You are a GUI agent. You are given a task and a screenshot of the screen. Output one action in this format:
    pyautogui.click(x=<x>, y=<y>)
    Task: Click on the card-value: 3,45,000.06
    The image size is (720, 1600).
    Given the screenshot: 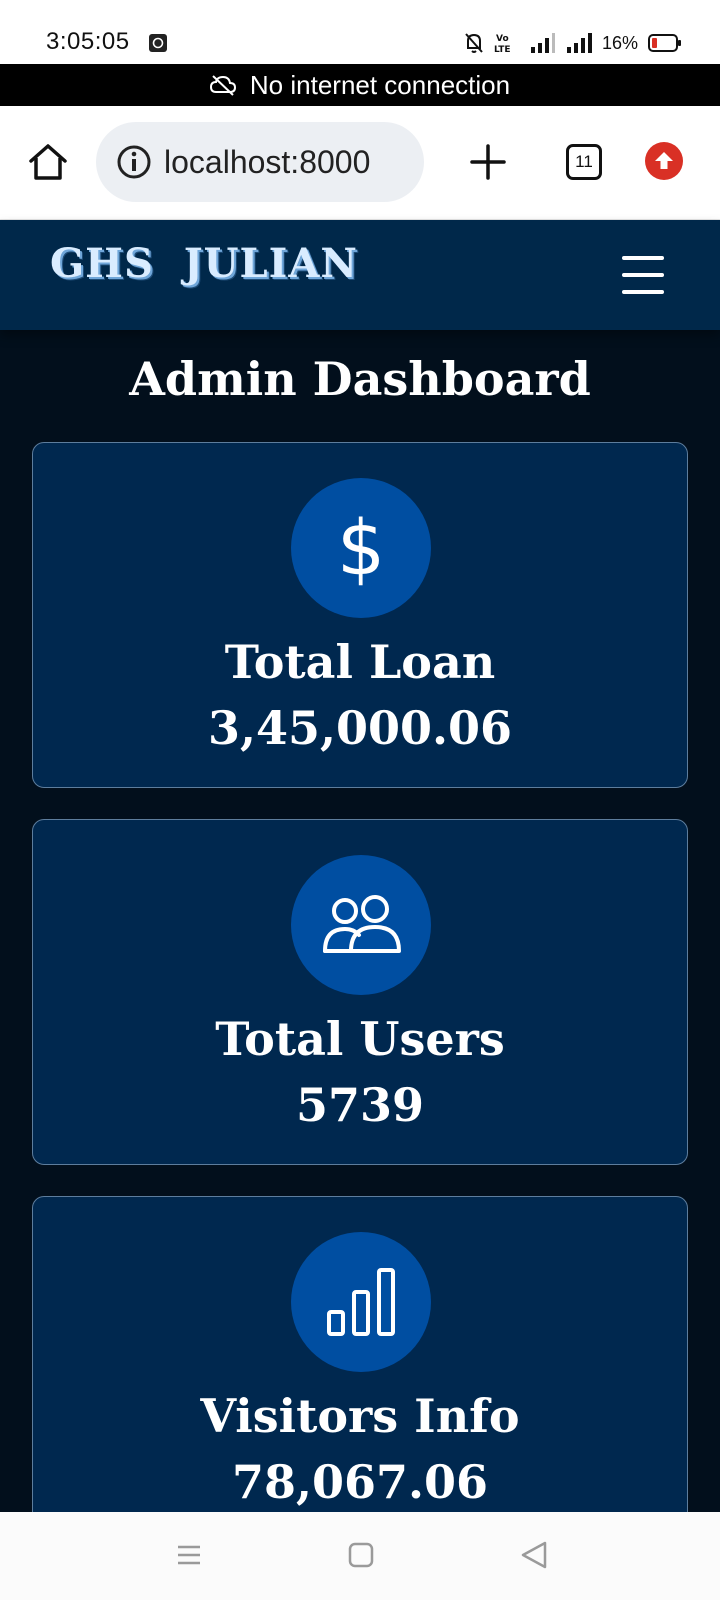 What is the action you would take?
    pyautogui.click(x=360, y=728)
    